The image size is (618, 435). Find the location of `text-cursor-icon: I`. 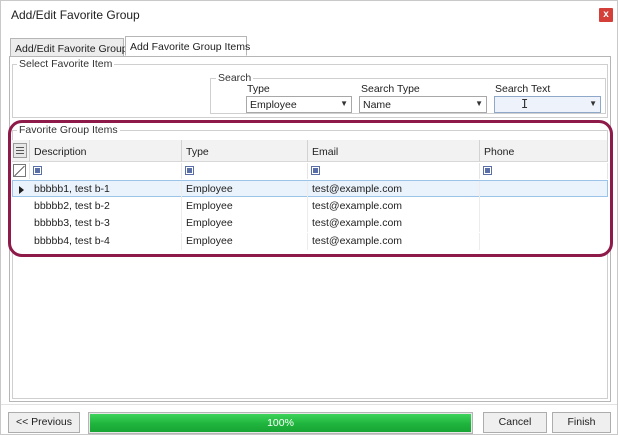

text-cursor-icon: I is located at coordinates (525, 104).